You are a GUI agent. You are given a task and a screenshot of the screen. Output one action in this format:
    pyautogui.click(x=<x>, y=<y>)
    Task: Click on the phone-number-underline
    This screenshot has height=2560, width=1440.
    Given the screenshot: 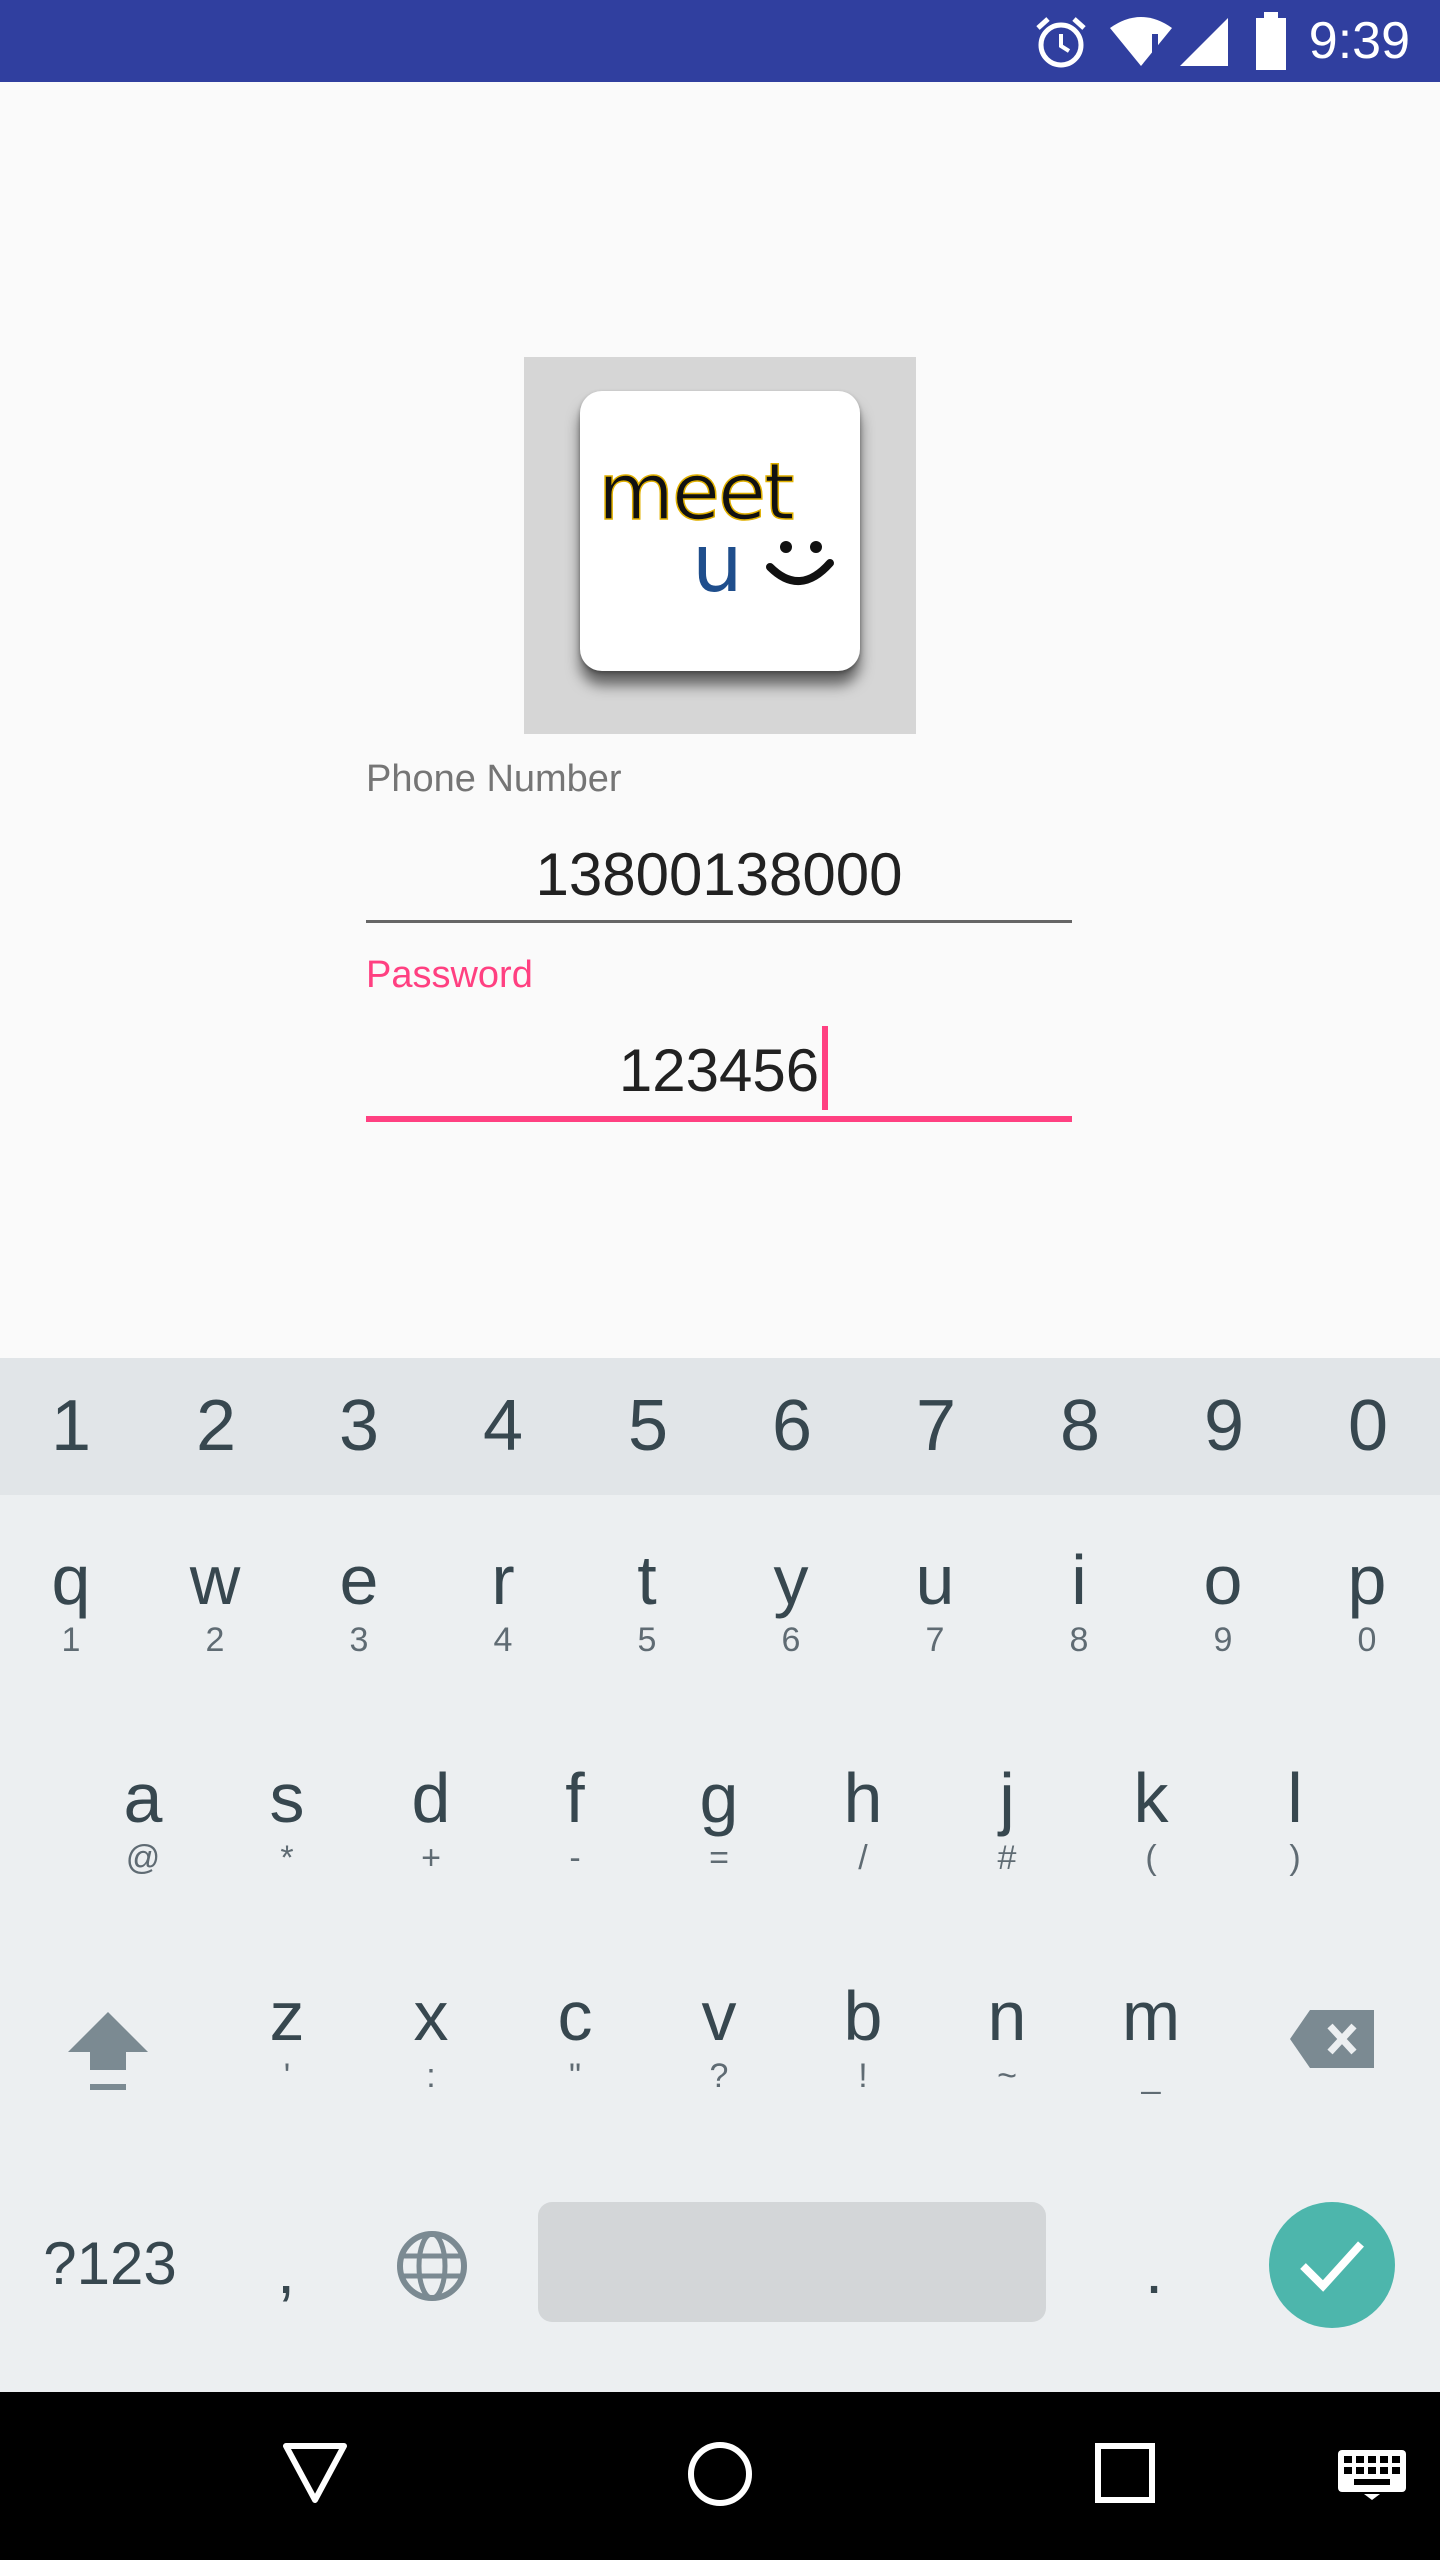 What is the action you would take?
    pyautogui.click(x=719, y=921)
    